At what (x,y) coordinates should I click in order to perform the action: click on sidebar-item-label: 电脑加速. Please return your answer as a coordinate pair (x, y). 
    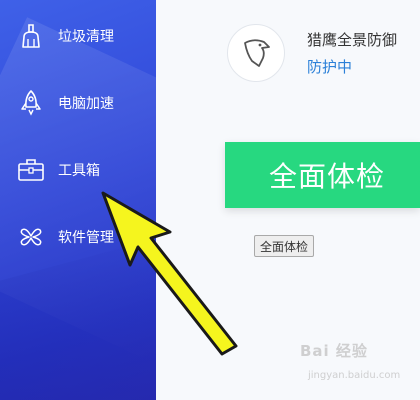
    Looking at the image, I should click on (86, 104).